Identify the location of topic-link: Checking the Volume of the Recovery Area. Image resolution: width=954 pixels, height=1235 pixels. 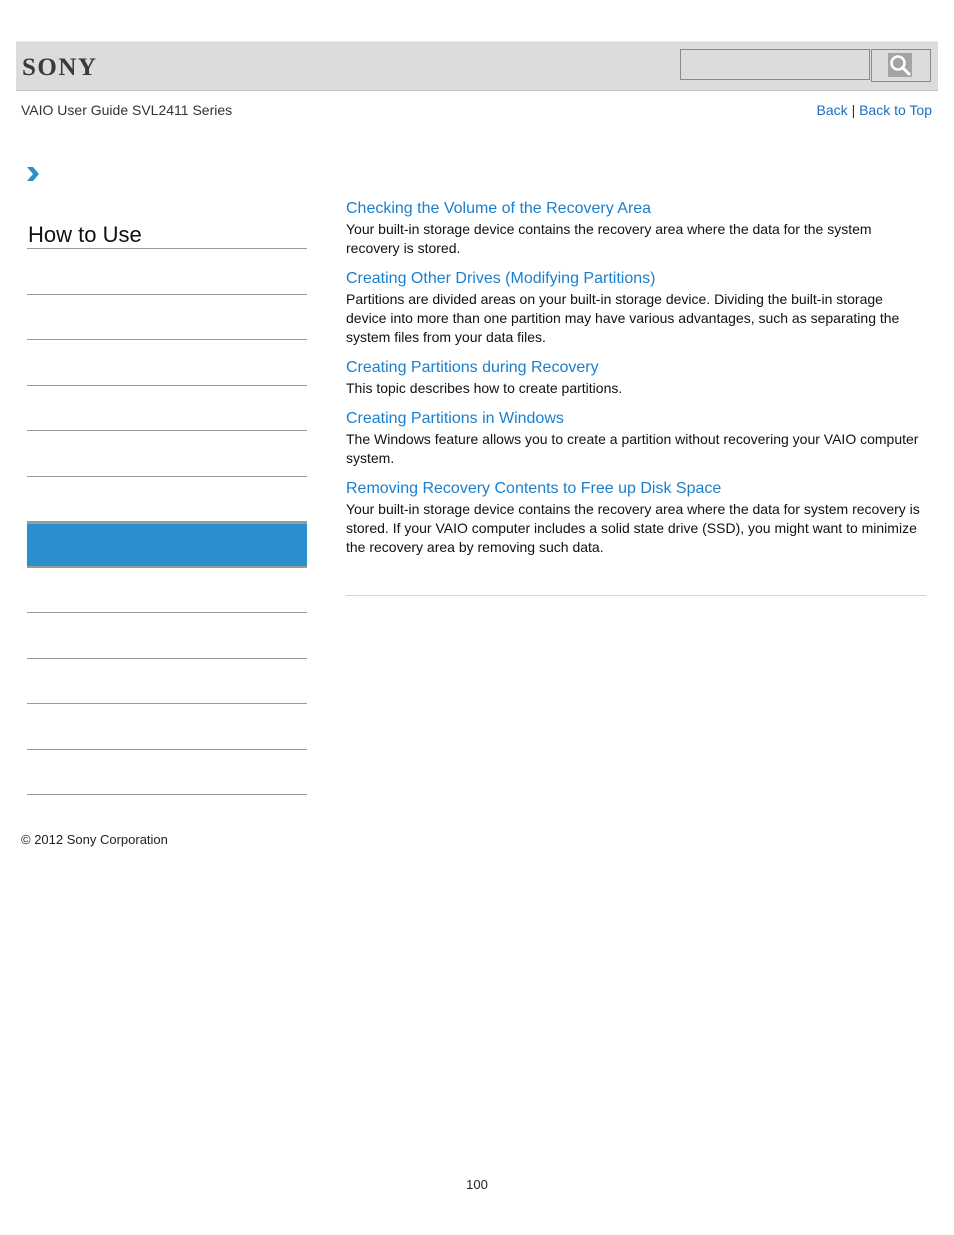
(636, 209).